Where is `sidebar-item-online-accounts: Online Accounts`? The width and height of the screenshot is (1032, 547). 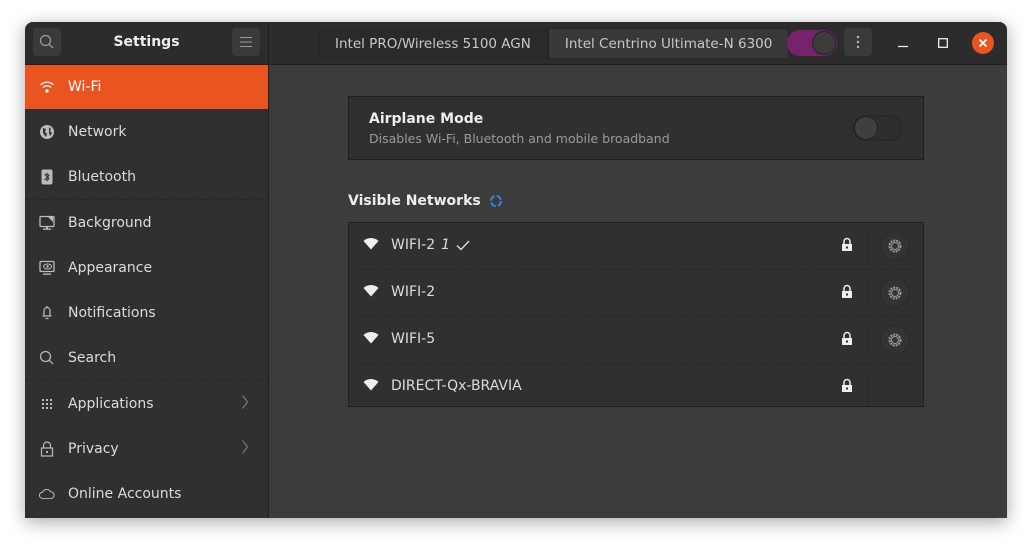 sidebar-item-online-accounts: Online Accounts is located at coordinates (146, 493).